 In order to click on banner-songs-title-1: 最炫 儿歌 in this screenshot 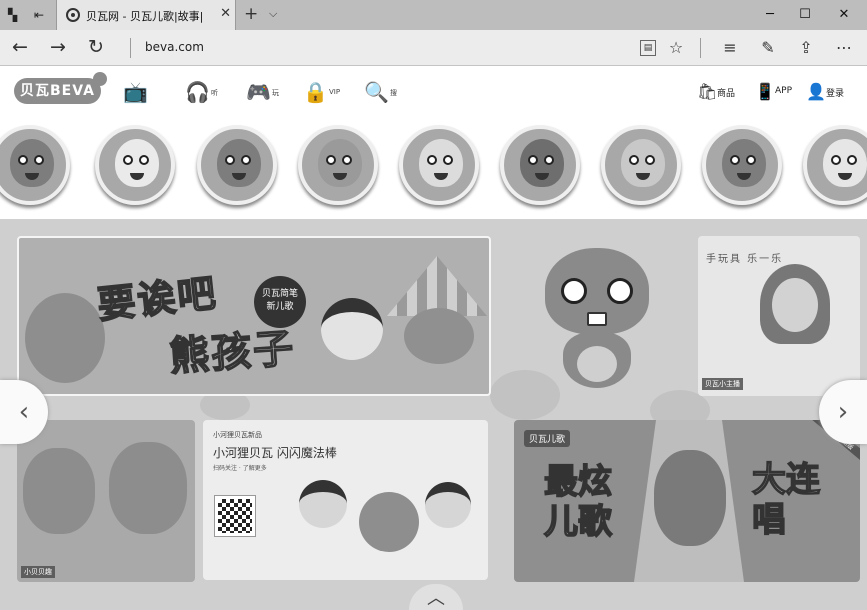, I will do `click(578, 502)`.